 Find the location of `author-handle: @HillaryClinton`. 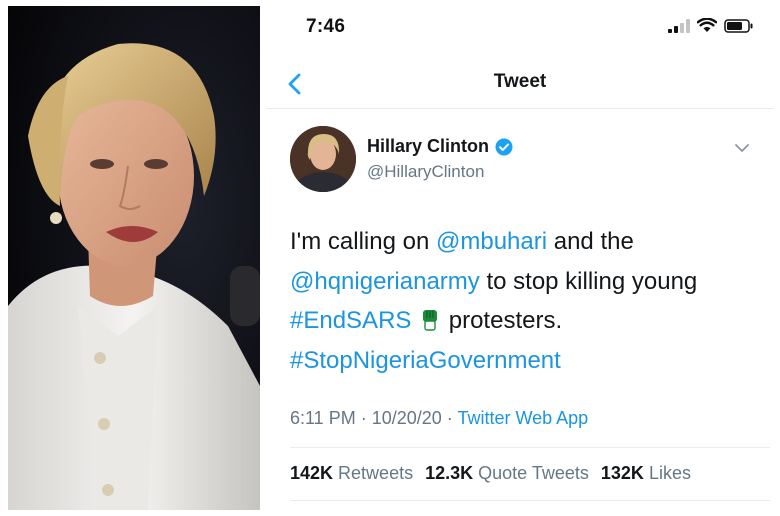

author-handle: @HillaryClinton is located at coordinates (425, 172).